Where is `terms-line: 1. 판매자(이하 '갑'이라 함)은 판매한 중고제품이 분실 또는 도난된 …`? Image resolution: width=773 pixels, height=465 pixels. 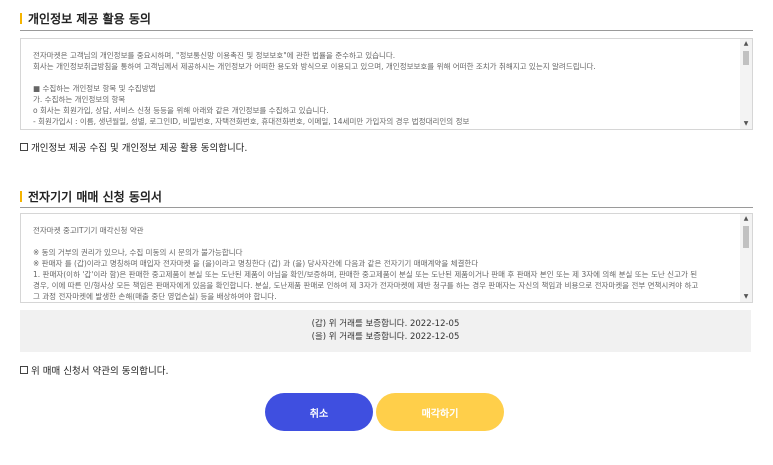
terms-line: 1. 판매자(이하 '갑'이라 함)은 판매한 중고제품이 분실 또는 도난된 … is located at coordinates (365, 274).